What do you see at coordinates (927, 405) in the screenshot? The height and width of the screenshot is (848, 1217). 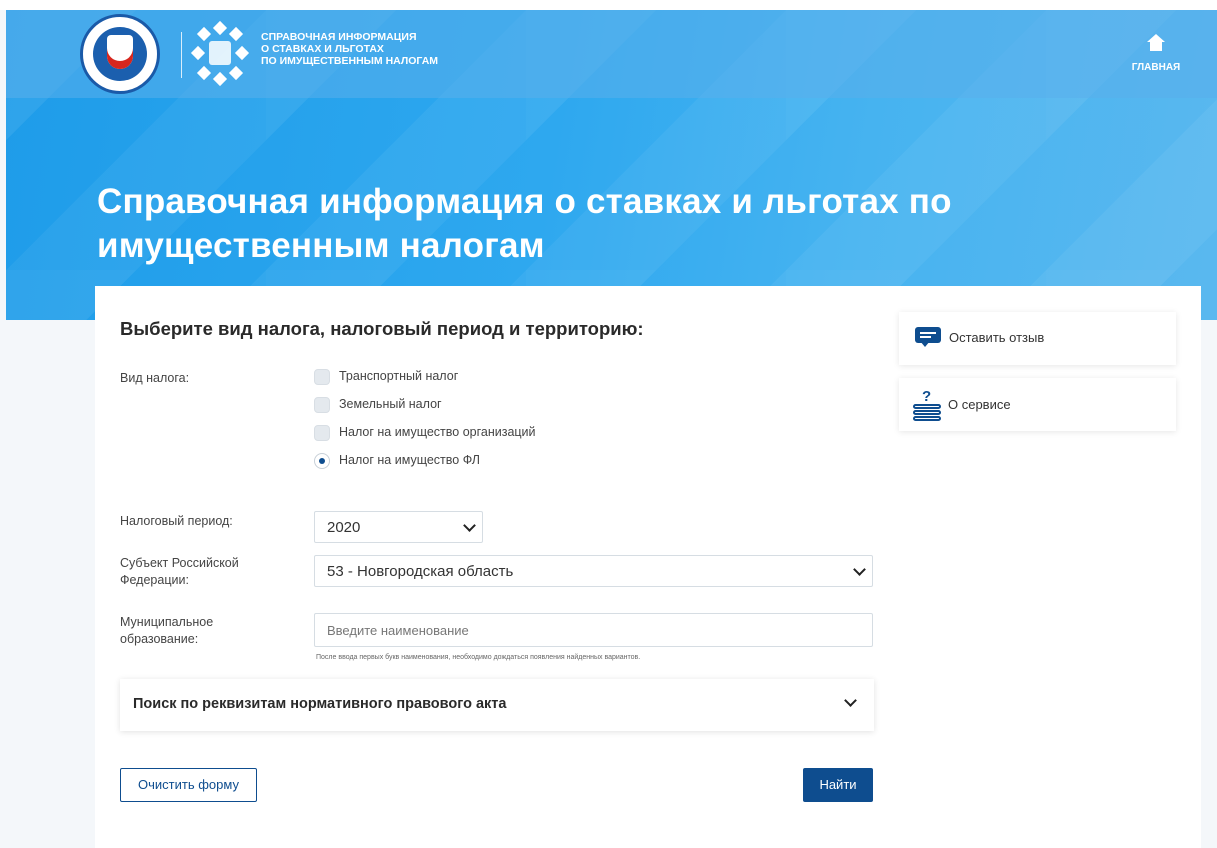 I see `books-question-icon: ?` at bounding box center [927, 405].